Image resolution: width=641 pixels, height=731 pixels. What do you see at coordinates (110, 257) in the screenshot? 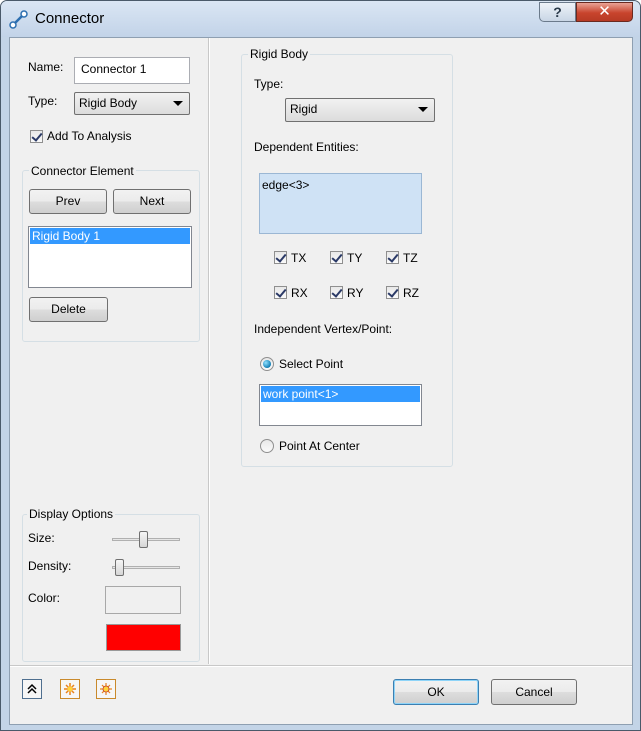
I see `connector-element-list: Rigid Body 1` at bounding box center [110, 257].